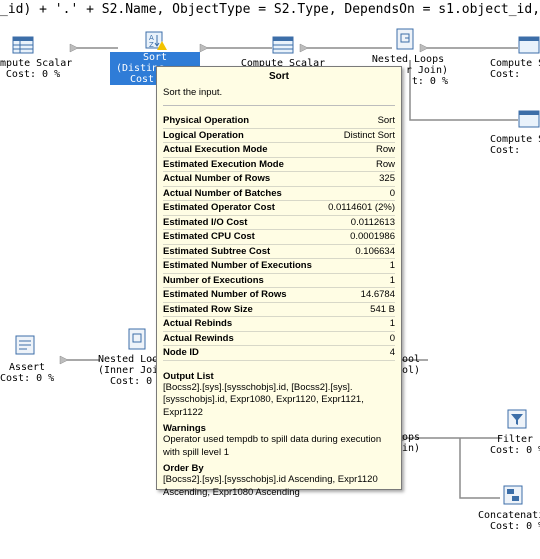 This screenshot has width=540, height=559. I want to click on nested-loops-mid-op: Nested Loo (Inner Joi Cost: 0 %, so click(131, 370).